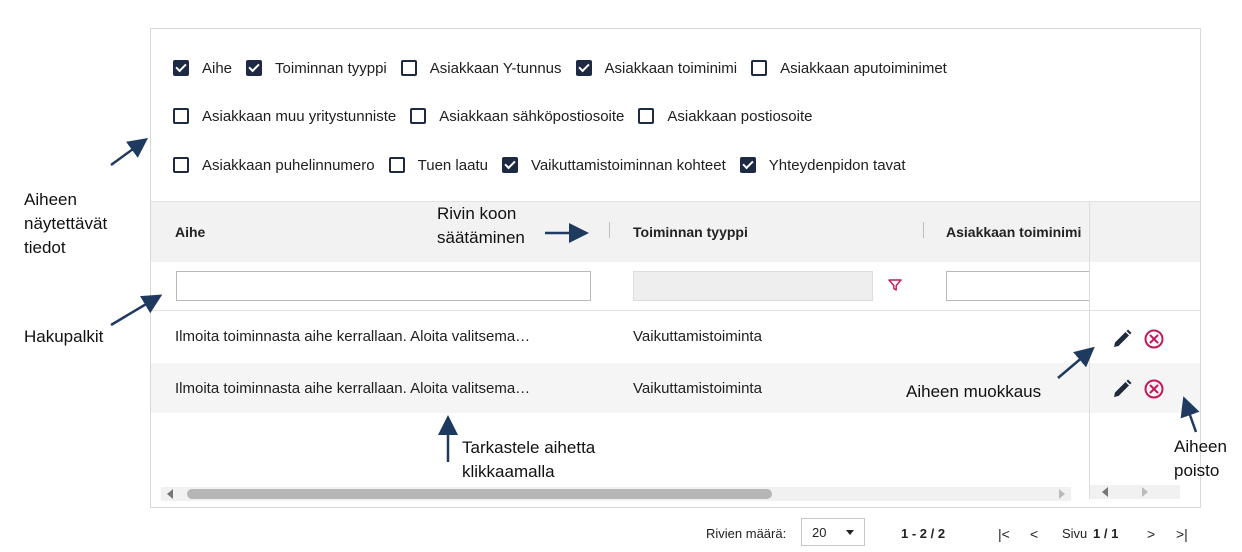 Image resolution: width=1242 pixels, height=552 pixels. I want to click on arrow-edit-topic, so click(1076, 362).